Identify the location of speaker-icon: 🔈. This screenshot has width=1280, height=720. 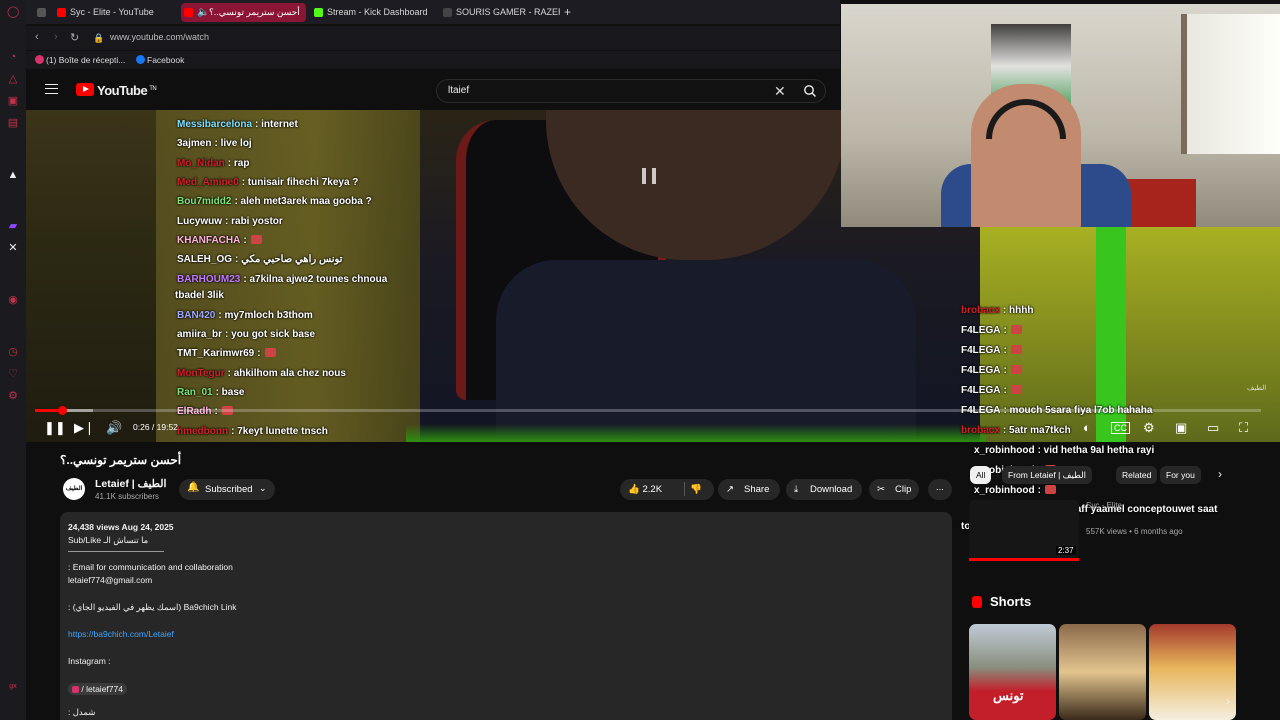
(203, 12).